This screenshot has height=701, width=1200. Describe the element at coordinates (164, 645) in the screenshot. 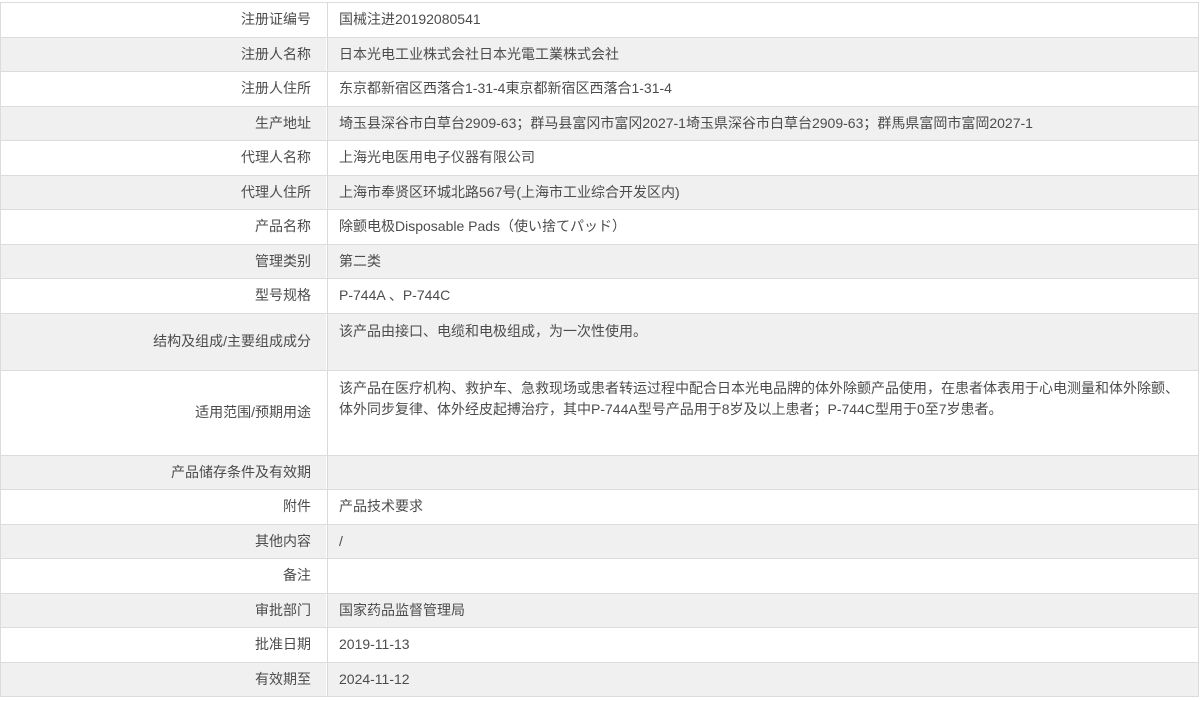

I see `row-label: 批准日期` at that location.